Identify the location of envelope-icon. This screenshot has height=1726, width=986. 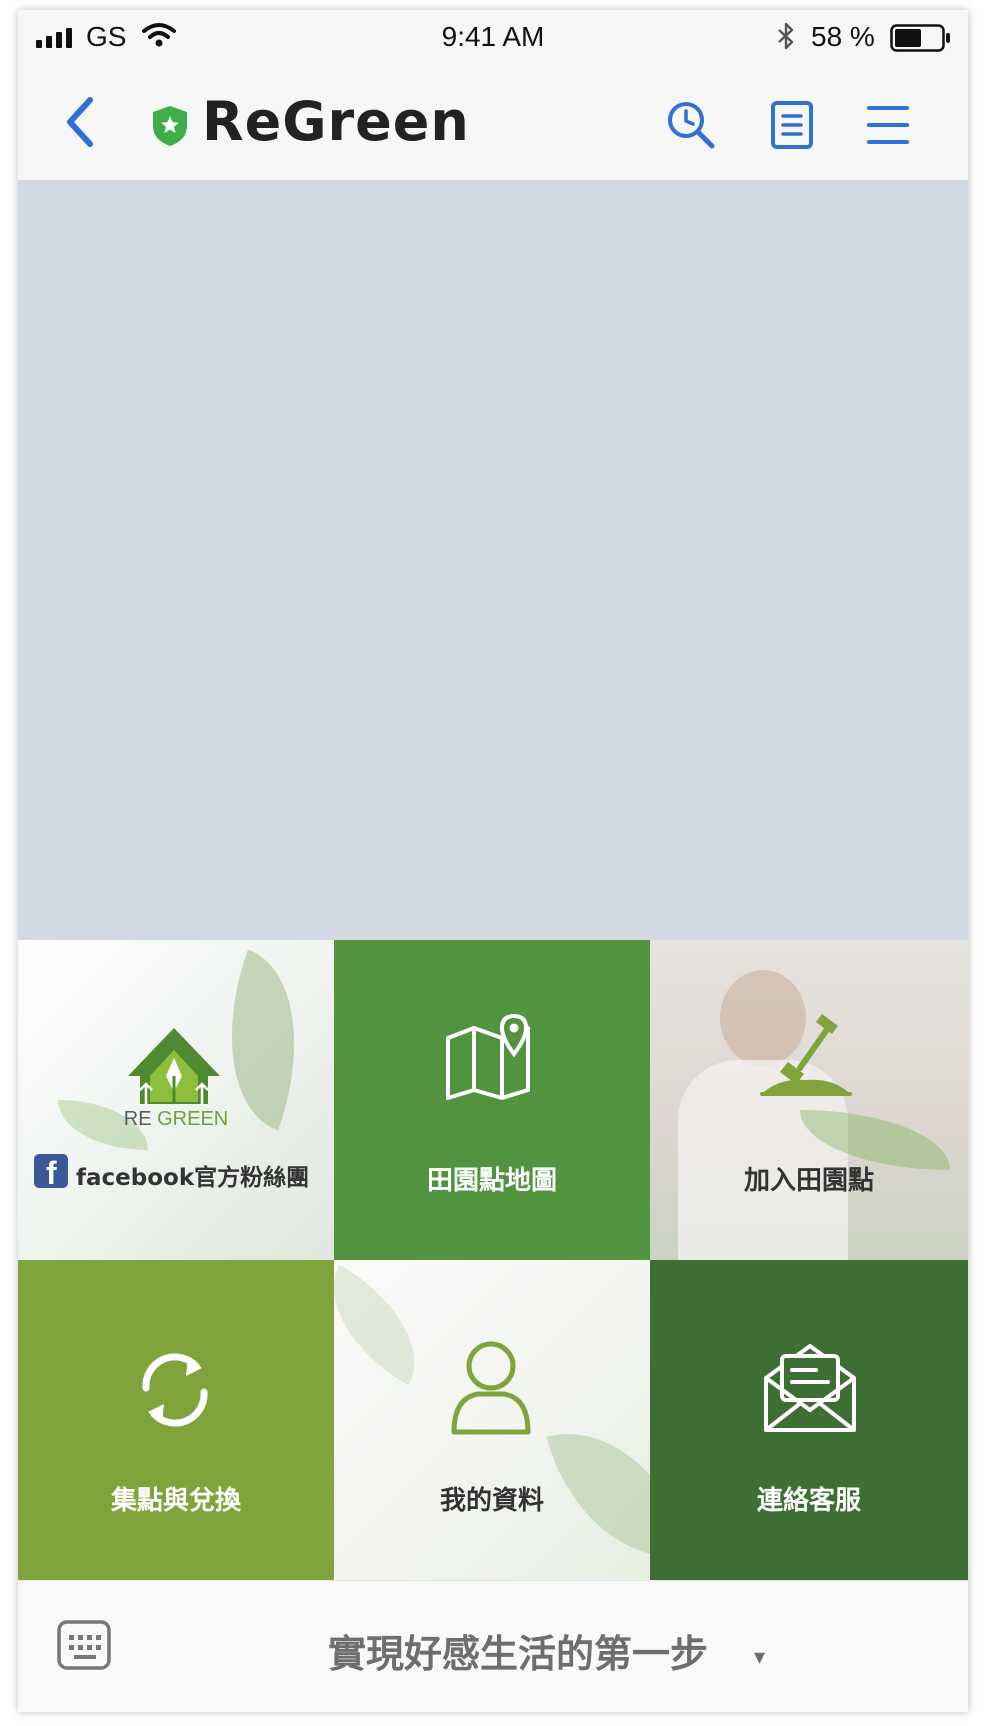
(810, 1388).